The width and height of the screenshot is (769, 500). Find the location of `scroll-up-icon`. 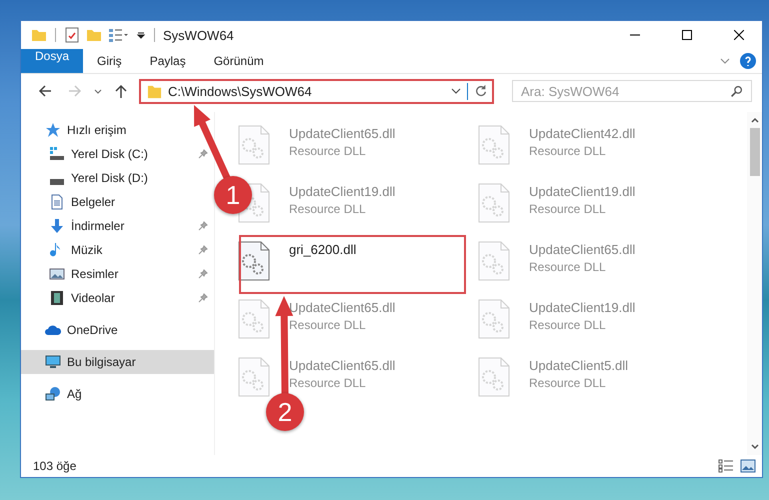

scroll-up-icon is located at coordinates (755, 120).